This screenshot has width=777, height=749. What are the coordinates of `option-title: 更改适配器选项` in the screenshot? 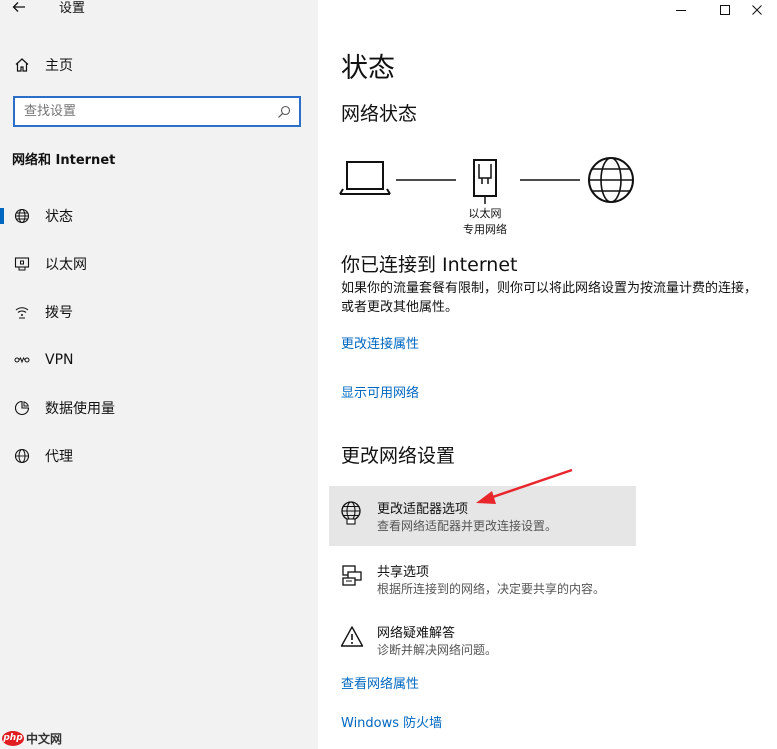 It's located at (423, 509).